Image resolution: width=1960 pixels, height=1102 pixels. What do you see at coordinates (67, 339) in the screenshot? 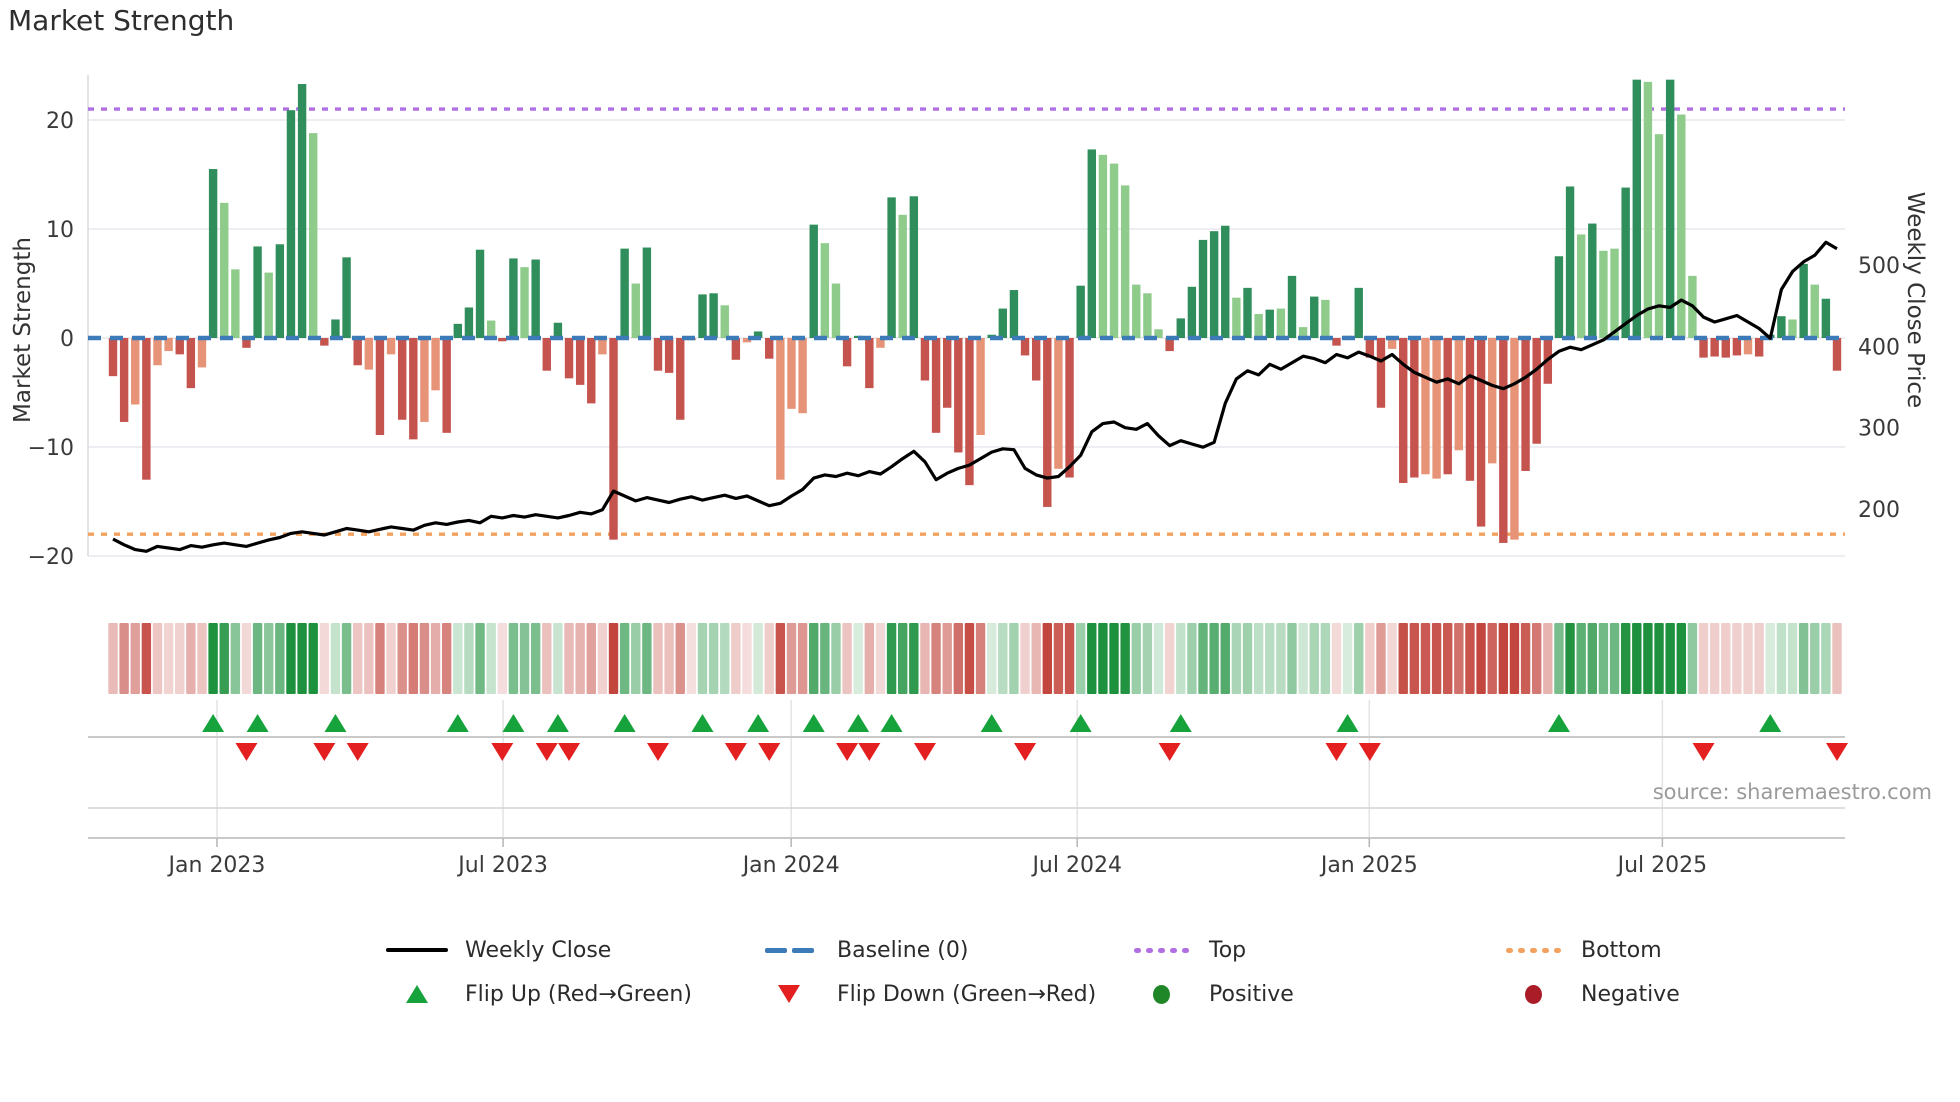
I see `left-axis-tick: 0` at bounding box center [67, 339].